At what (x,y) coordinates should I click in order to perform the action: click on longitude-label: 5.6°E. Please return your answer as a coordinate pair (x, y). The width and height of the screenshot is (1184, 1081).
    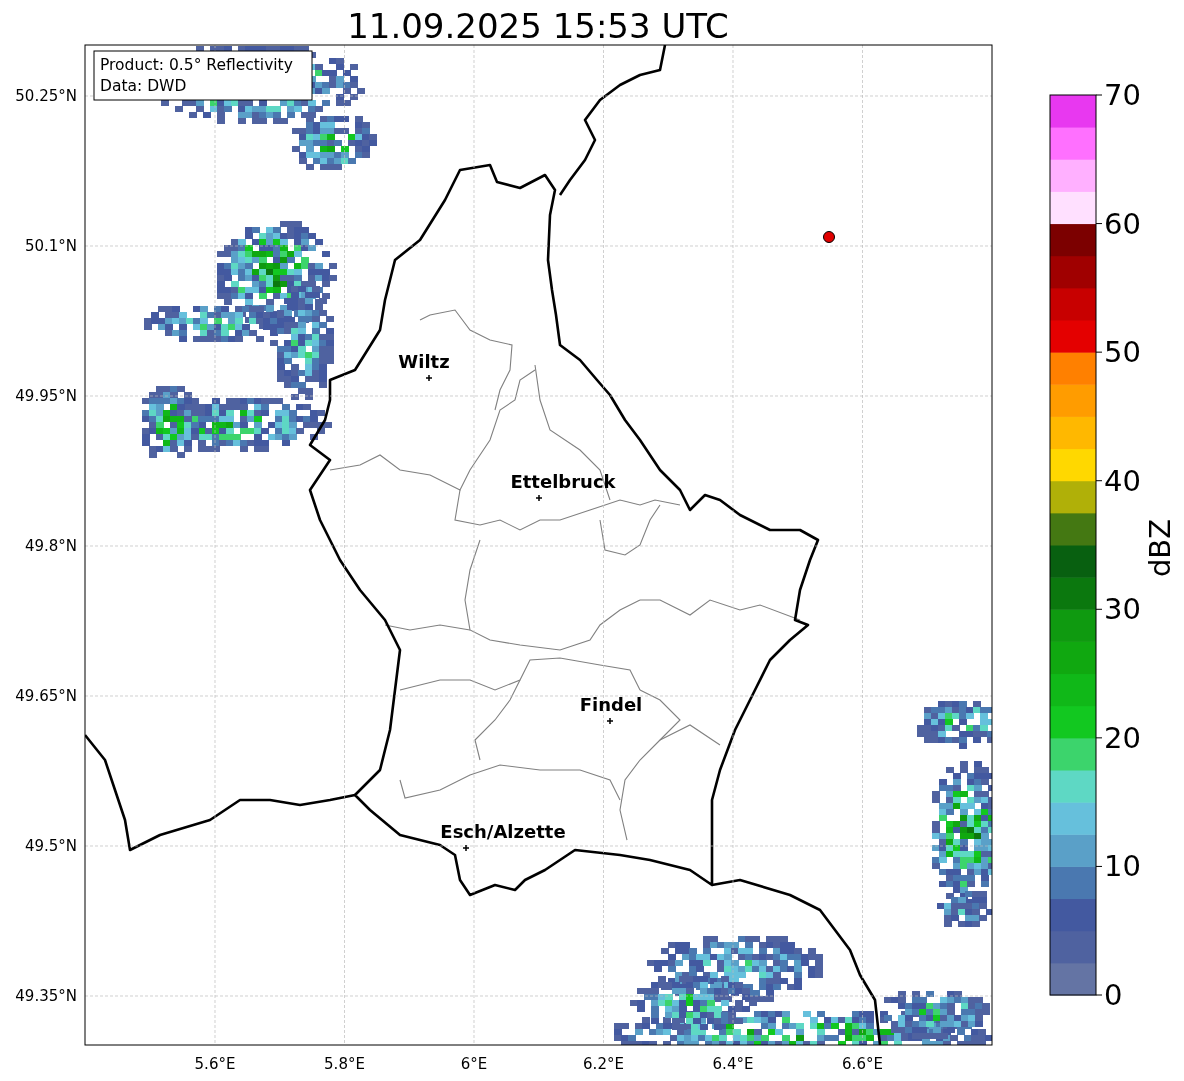
    Looking at the image, I should click on (215, 1064).